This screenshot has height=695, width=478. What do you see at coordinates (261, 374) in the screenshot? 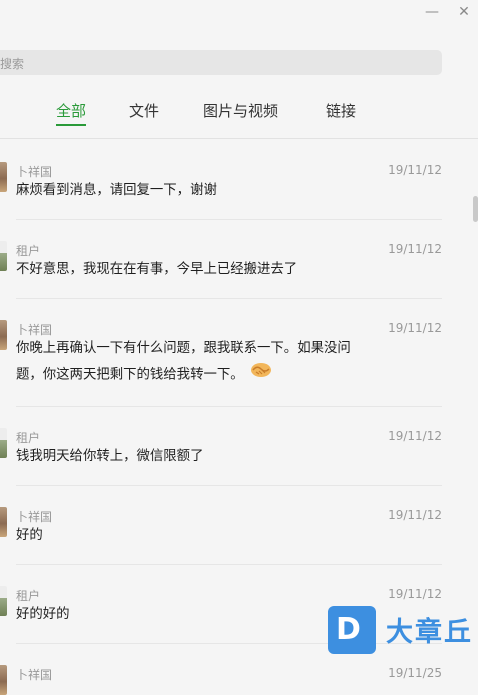
I see `handshake-emoji-icon` at bounding box center [261, 374].